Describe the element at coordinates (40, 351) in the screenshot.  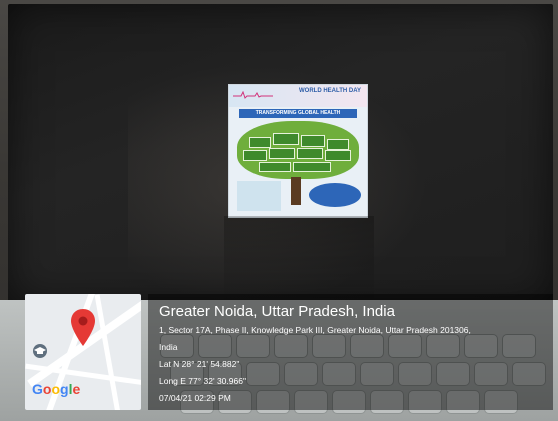
I see `education-icon` at that location.